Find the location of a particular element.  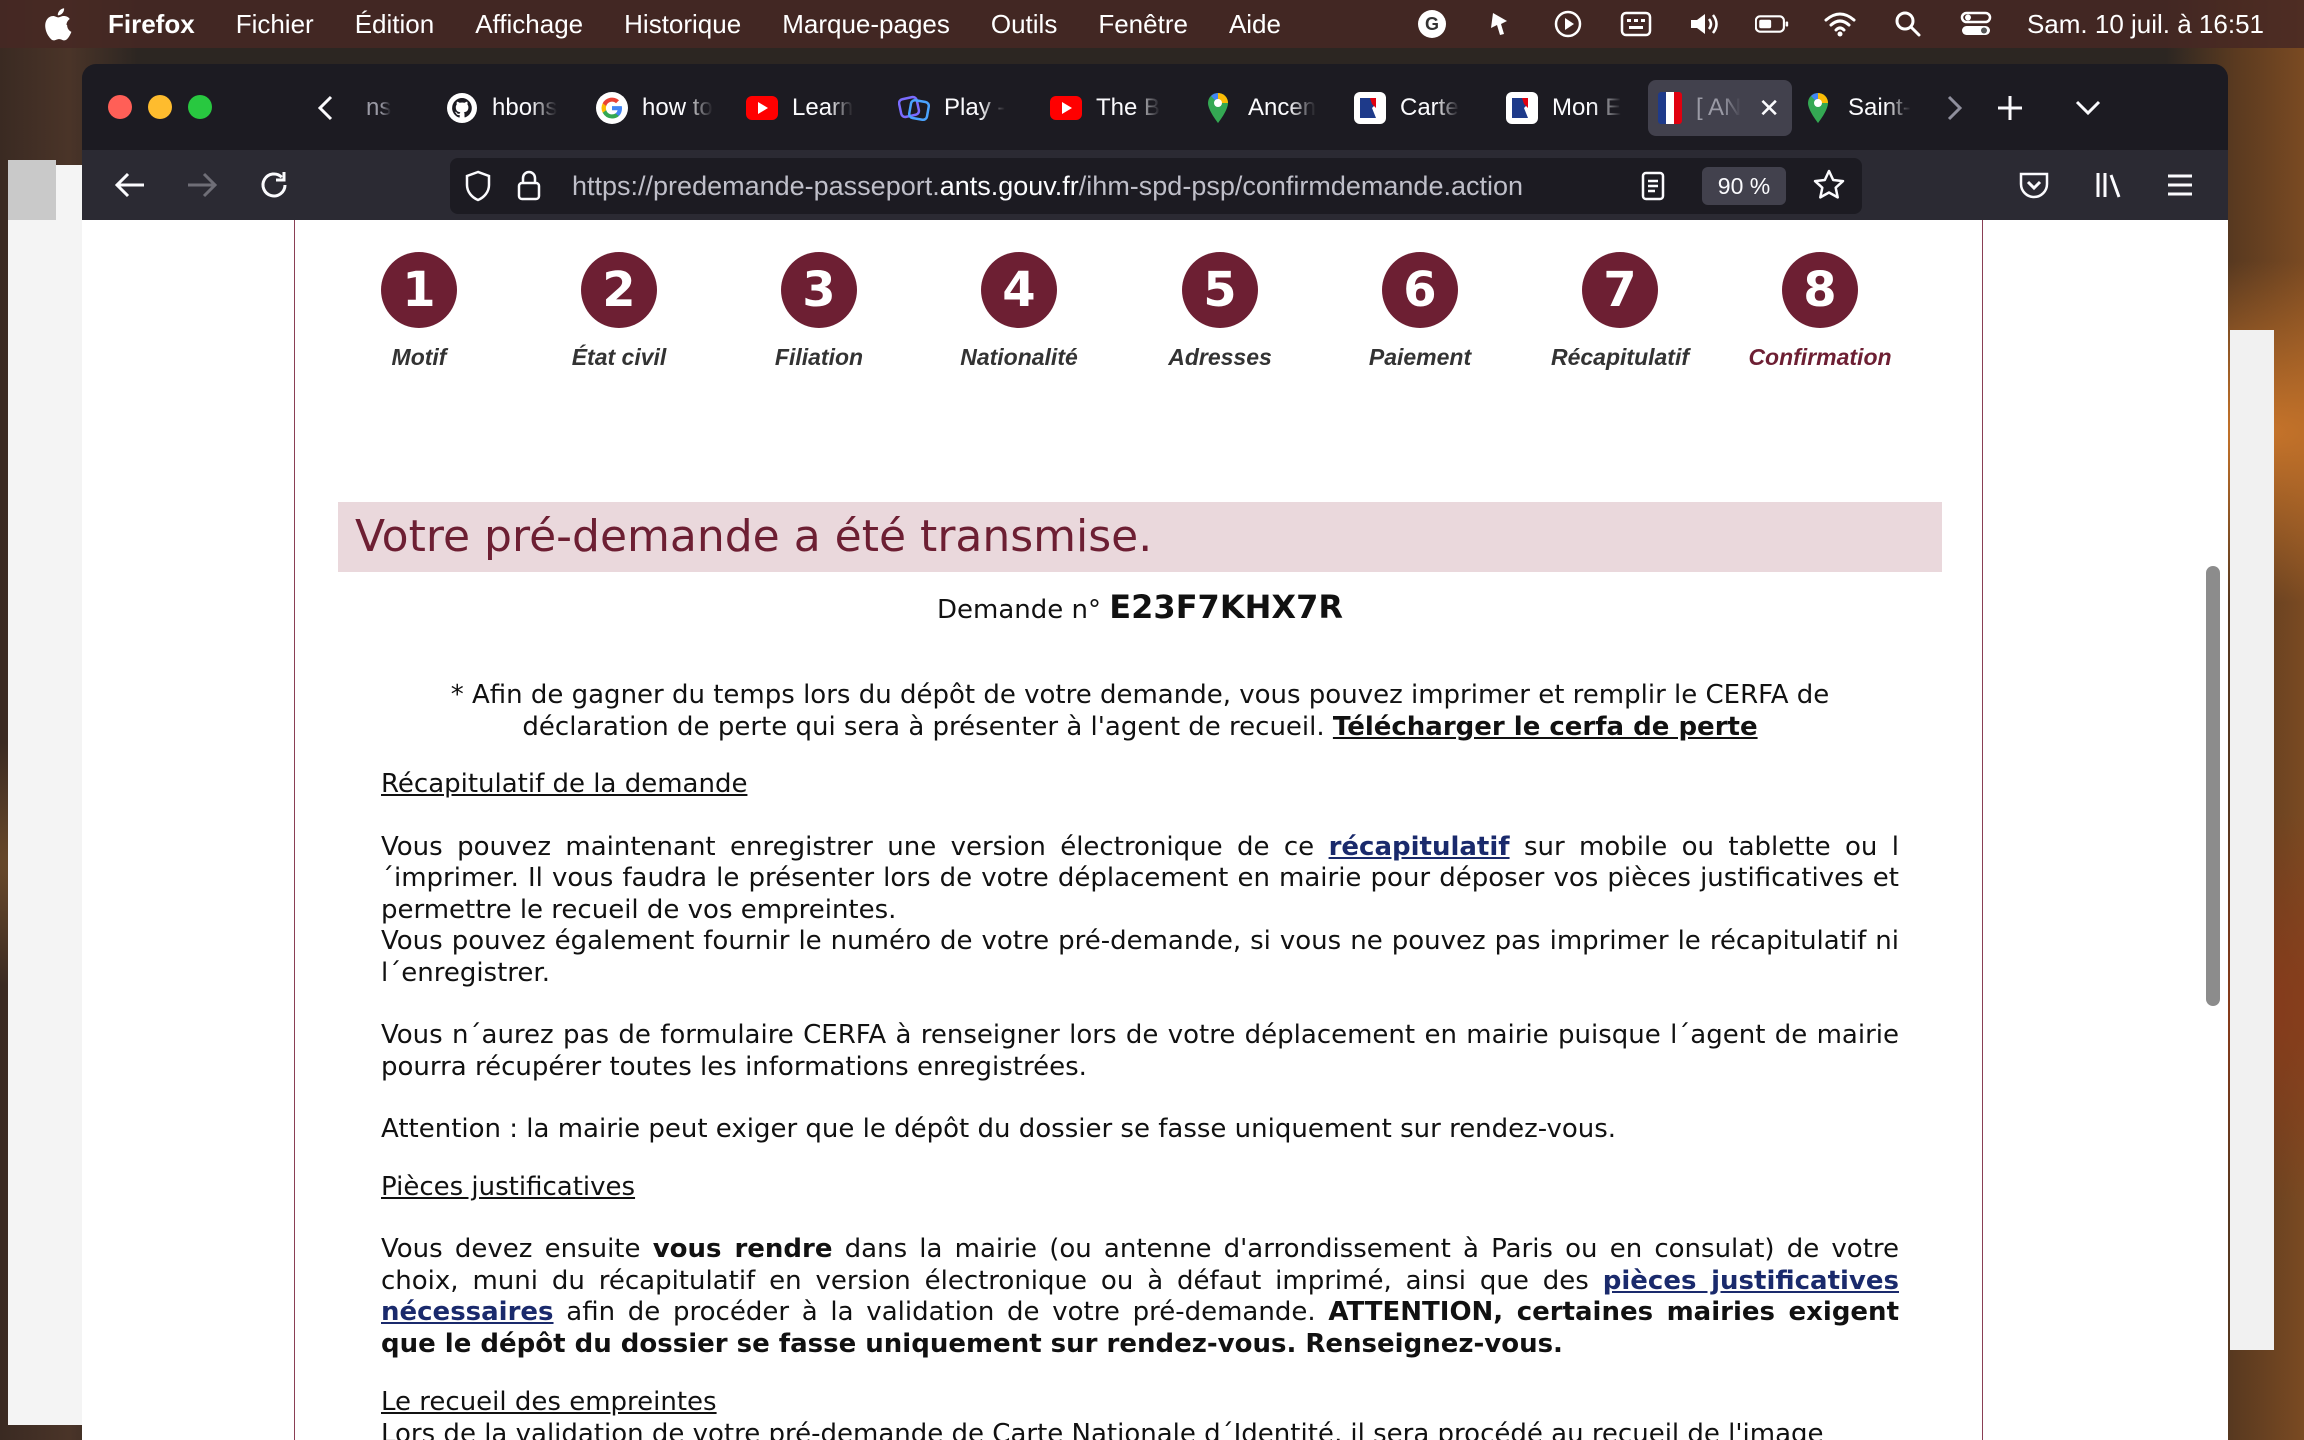

tab: ns is located at coordinates (396, 108).